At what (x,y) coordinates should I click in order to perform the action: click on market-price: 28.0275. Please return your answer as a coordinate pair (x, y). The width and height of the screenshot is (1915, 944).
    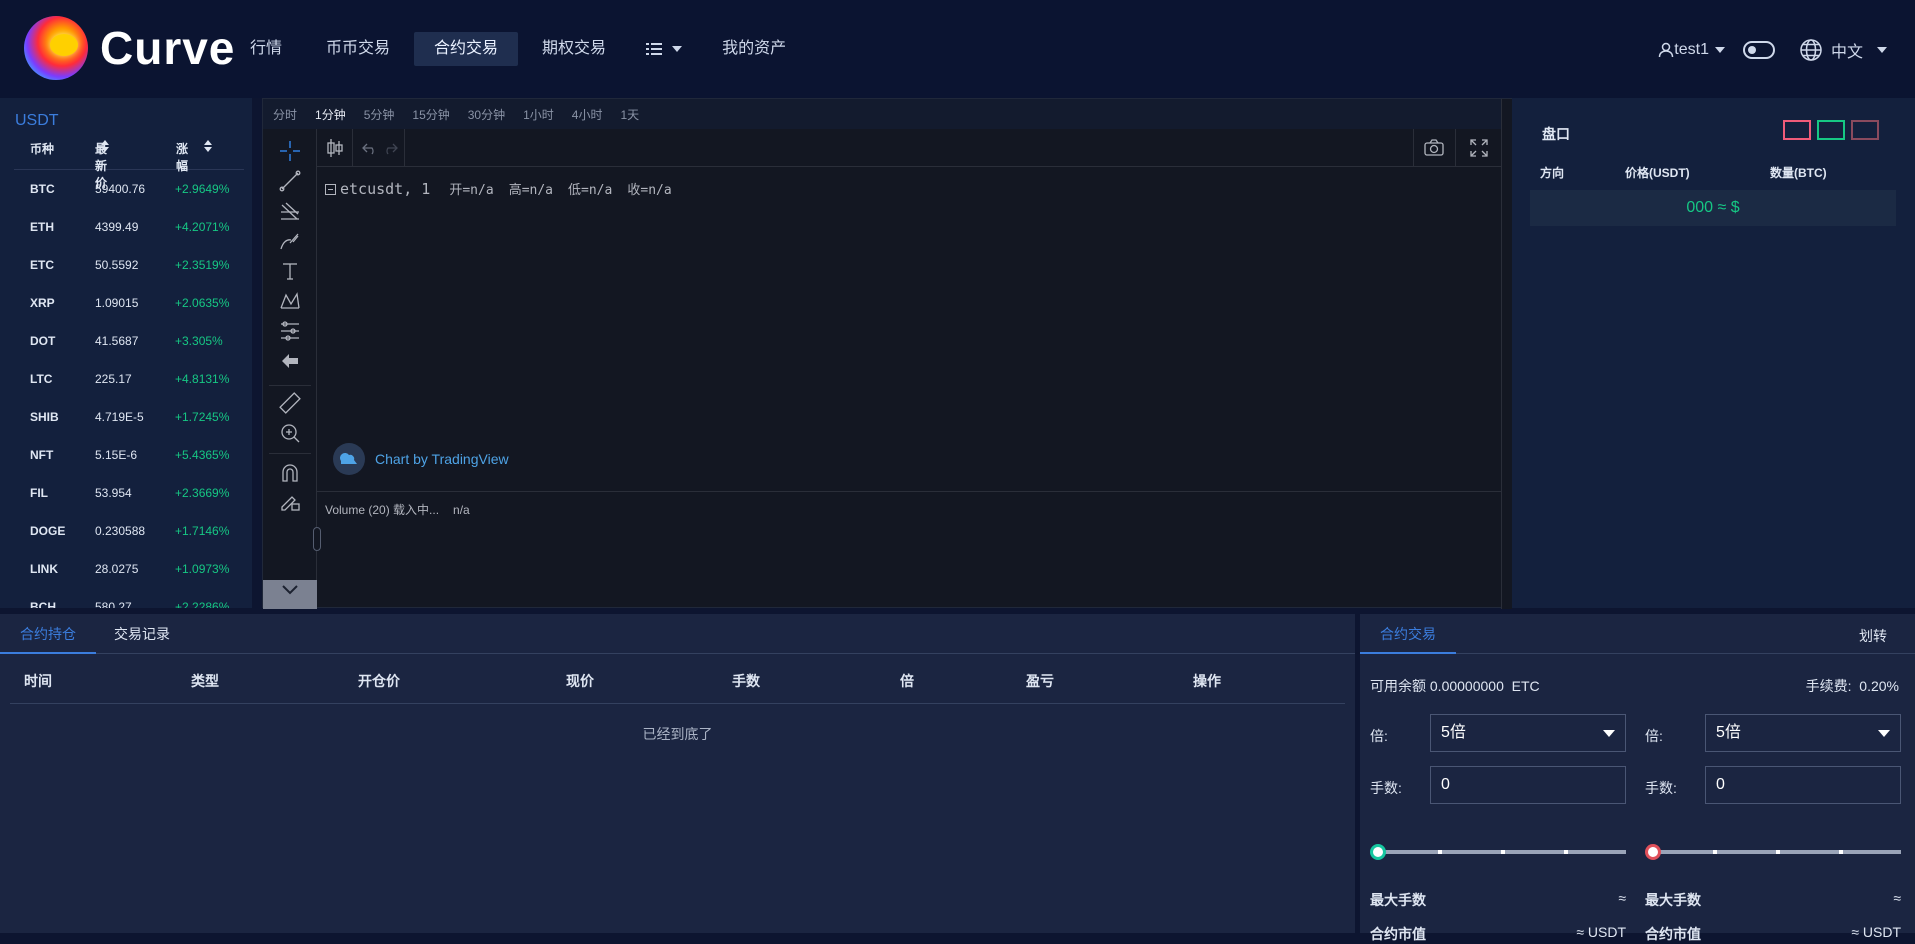
    Looking at the image, I should click on (117, 569).